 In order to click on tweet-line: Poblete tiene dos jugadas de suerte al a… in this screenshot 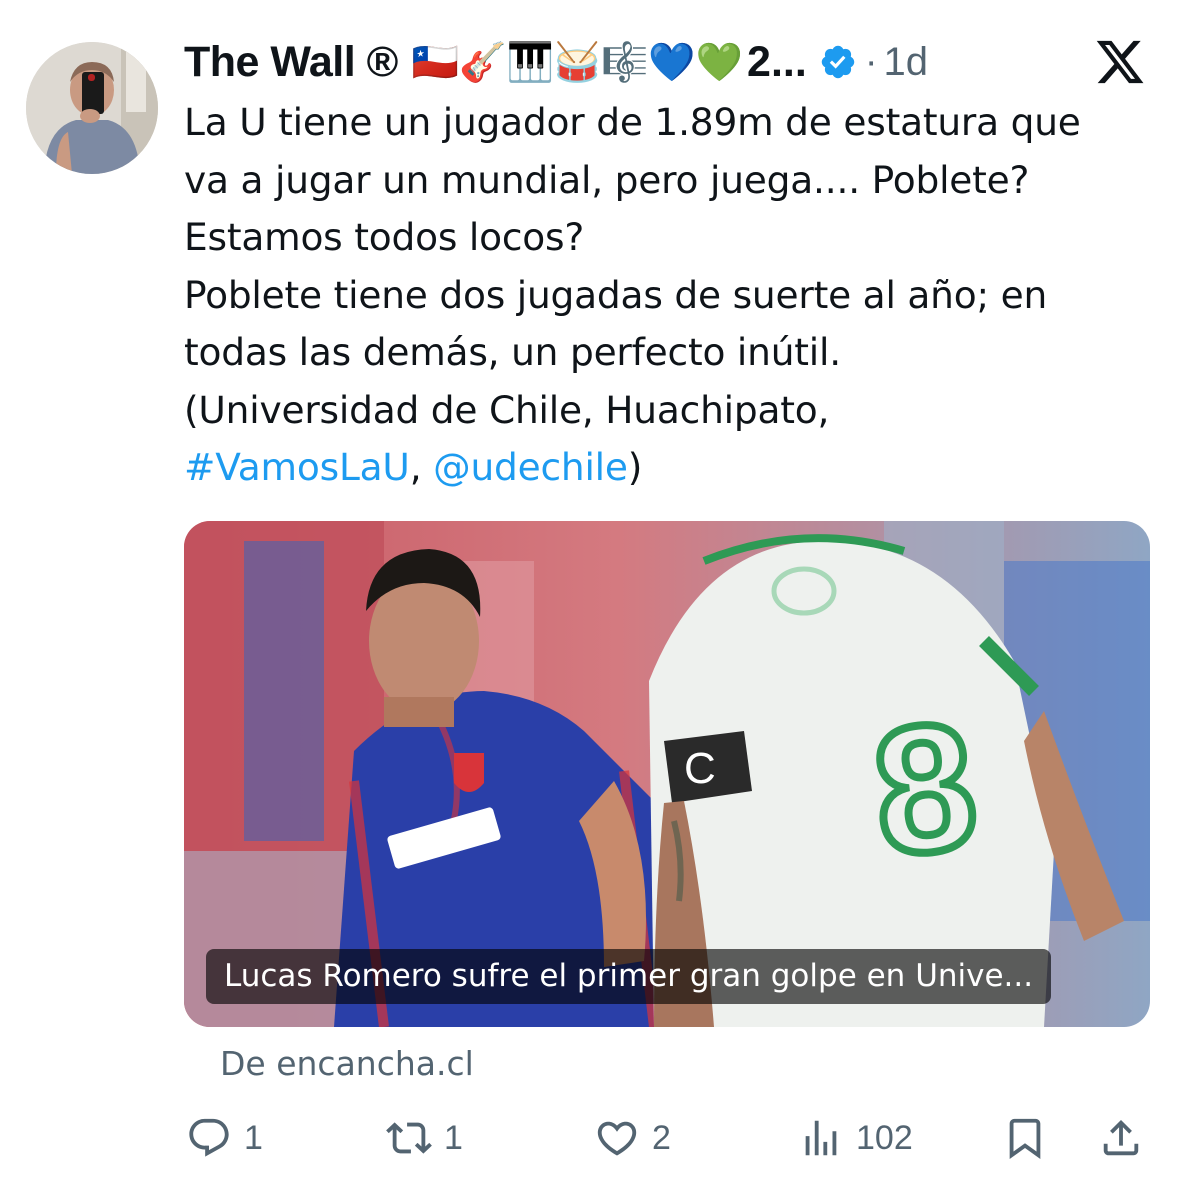, I will do `click(616, 294)`.